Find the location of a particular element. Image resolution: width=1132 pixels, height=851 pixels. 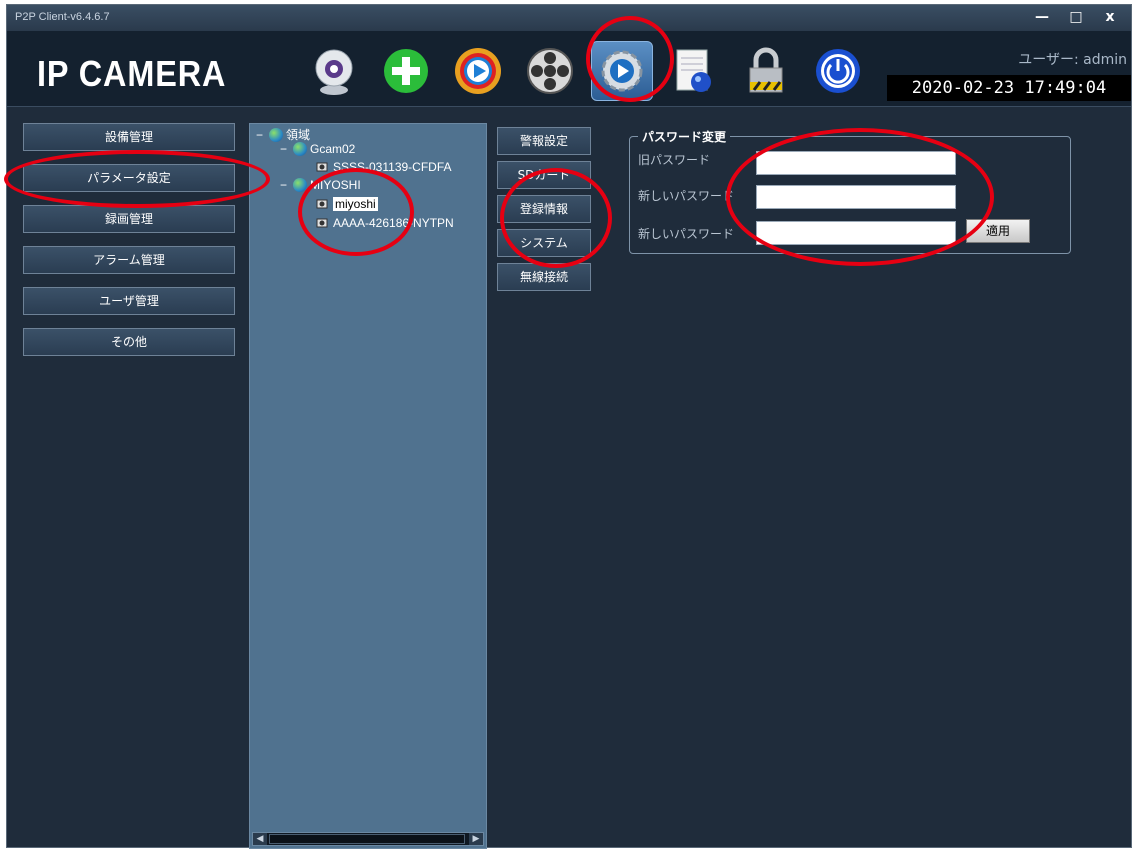

nav-alarm-management: アラーム管理 is located at coordinates (129, 260).